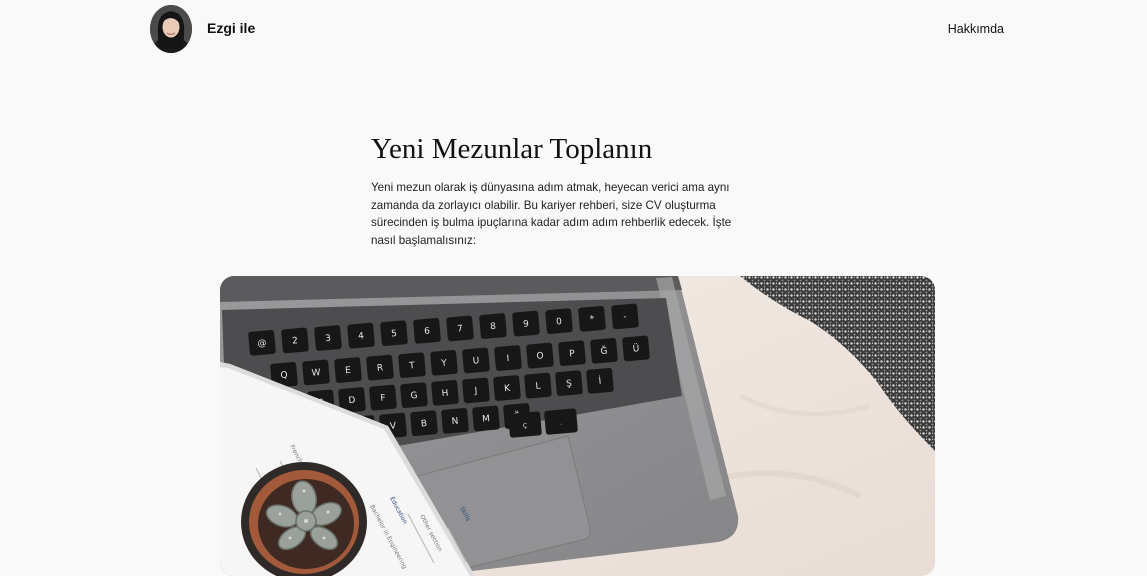 This screenshot has width=1147, height=576. I want to click on keyboard-key-label: H, so click(445, 394).